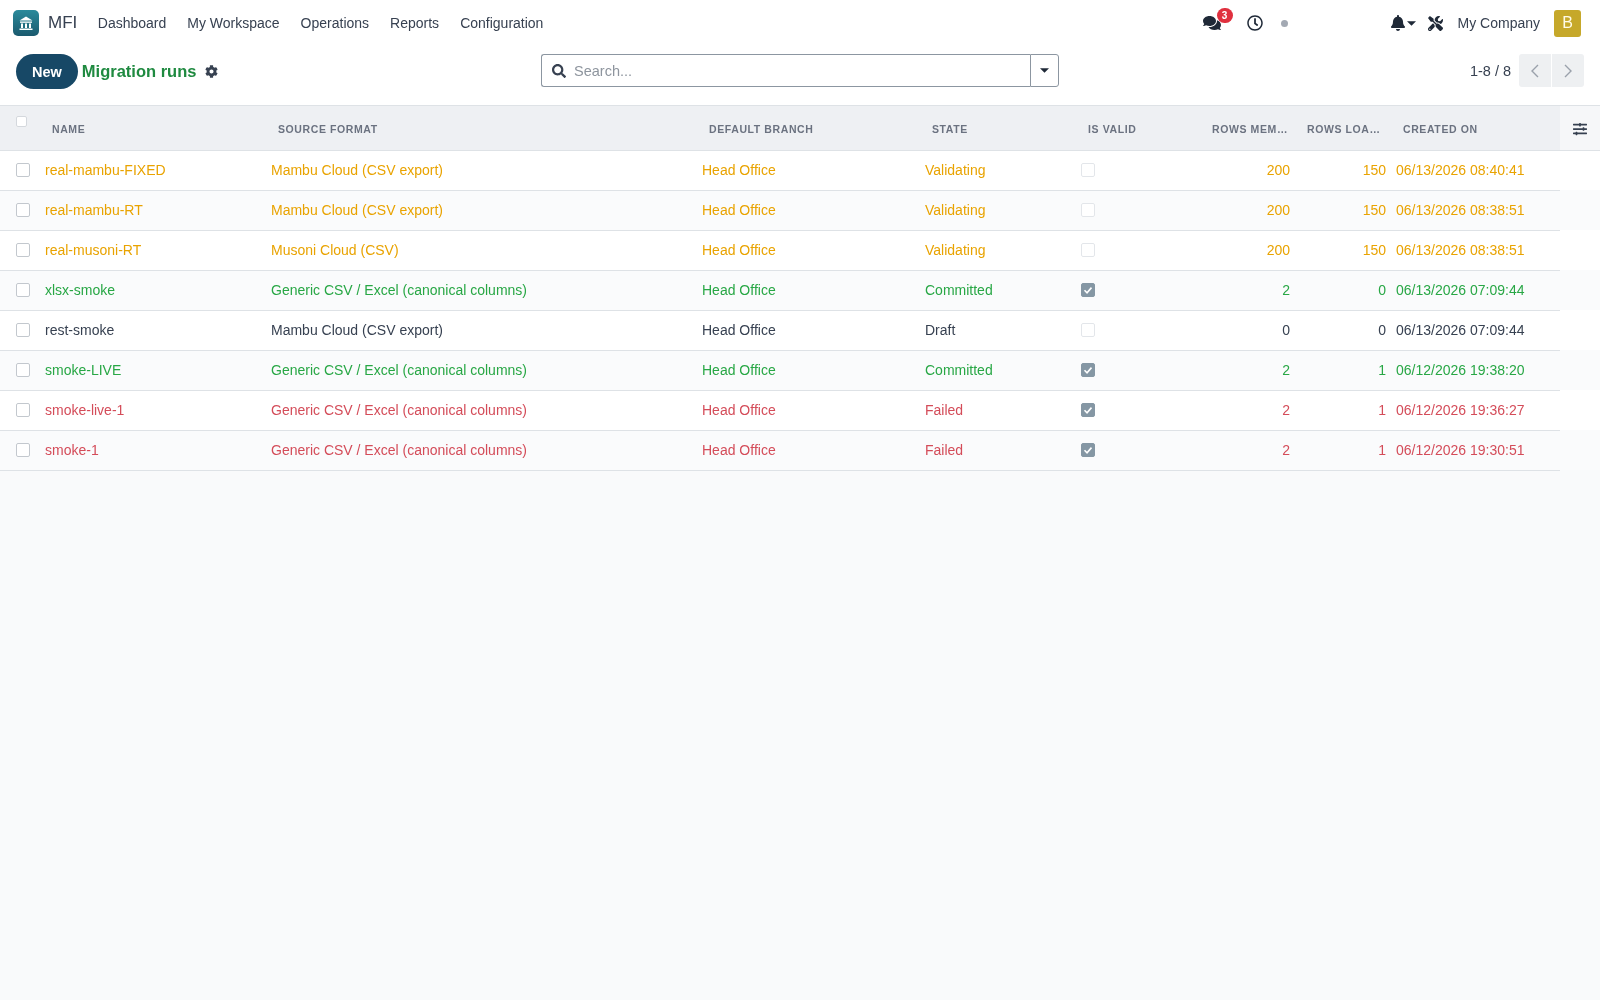  I want to click on column-header: CREATED ON, so click(1434, 128).